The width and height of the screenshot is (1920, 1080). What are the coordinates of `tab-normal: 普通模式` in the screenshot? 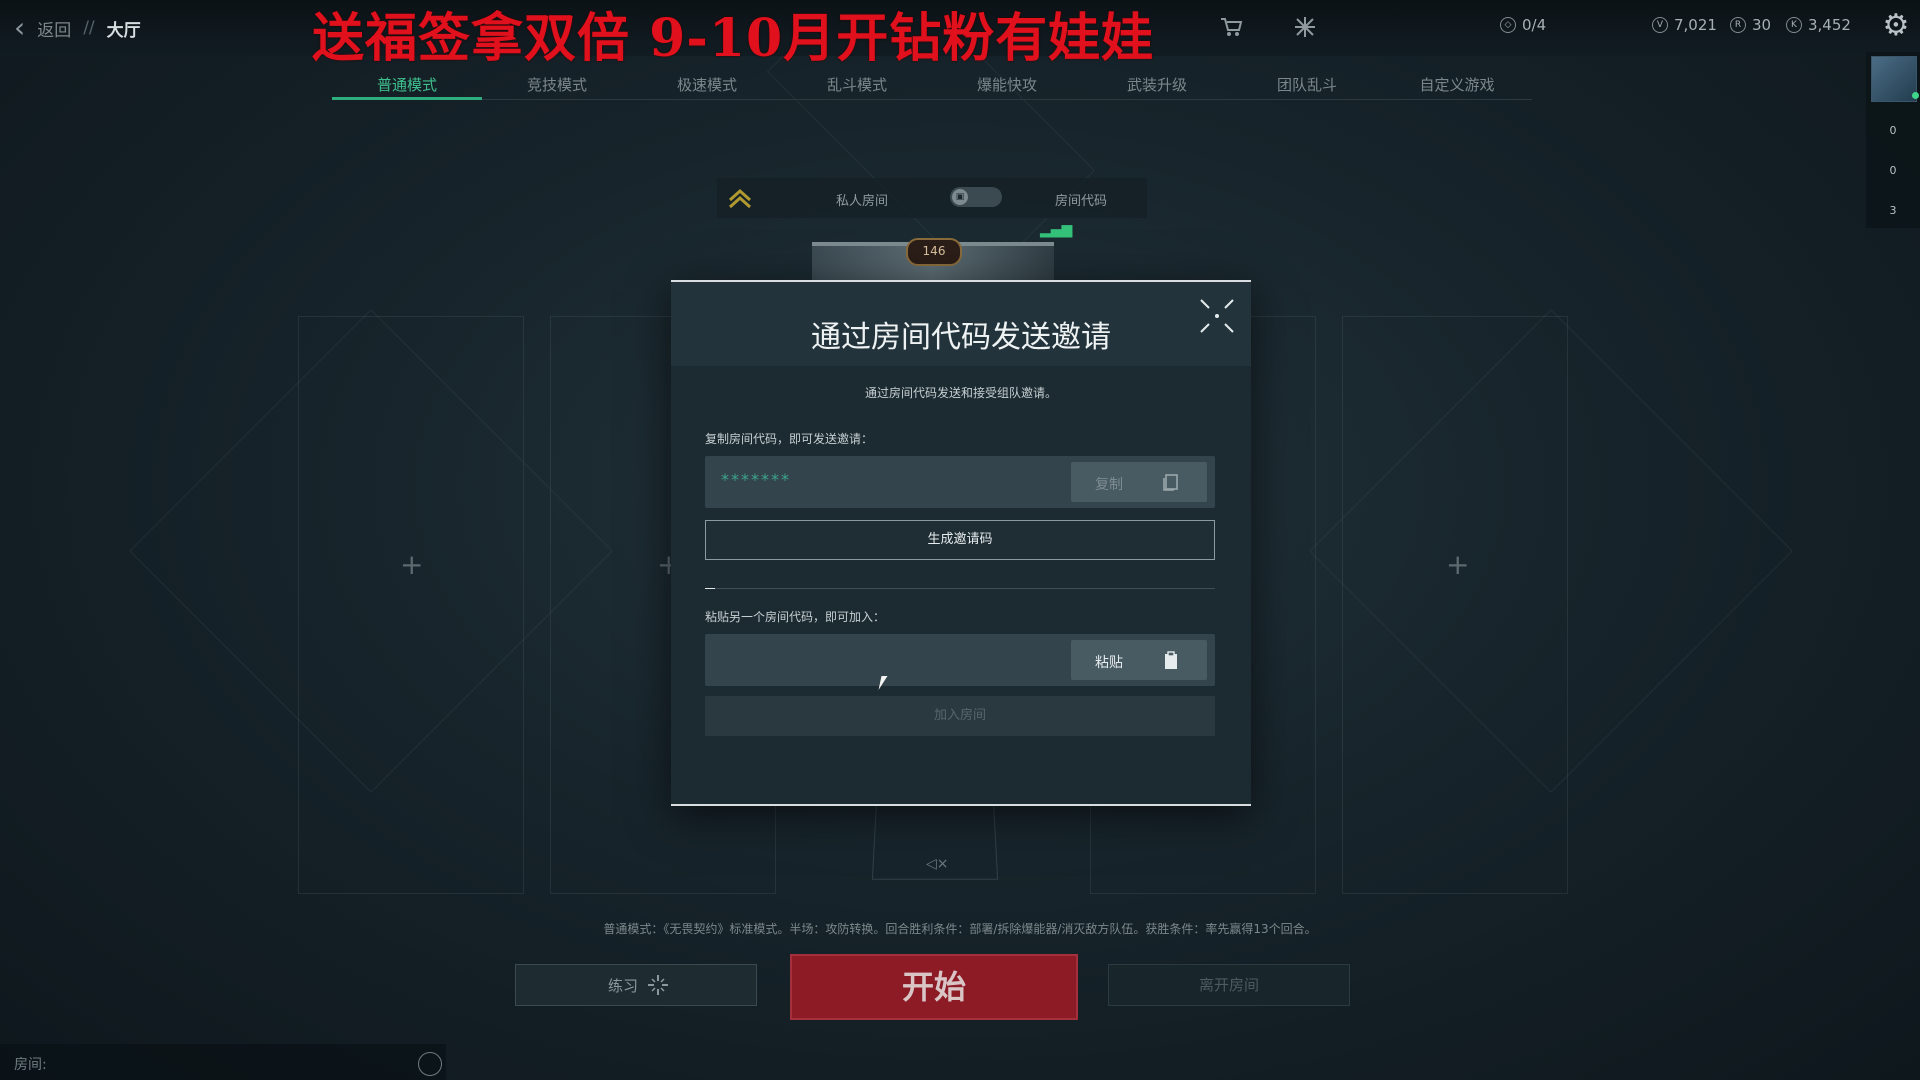 It's located at (407, 86).